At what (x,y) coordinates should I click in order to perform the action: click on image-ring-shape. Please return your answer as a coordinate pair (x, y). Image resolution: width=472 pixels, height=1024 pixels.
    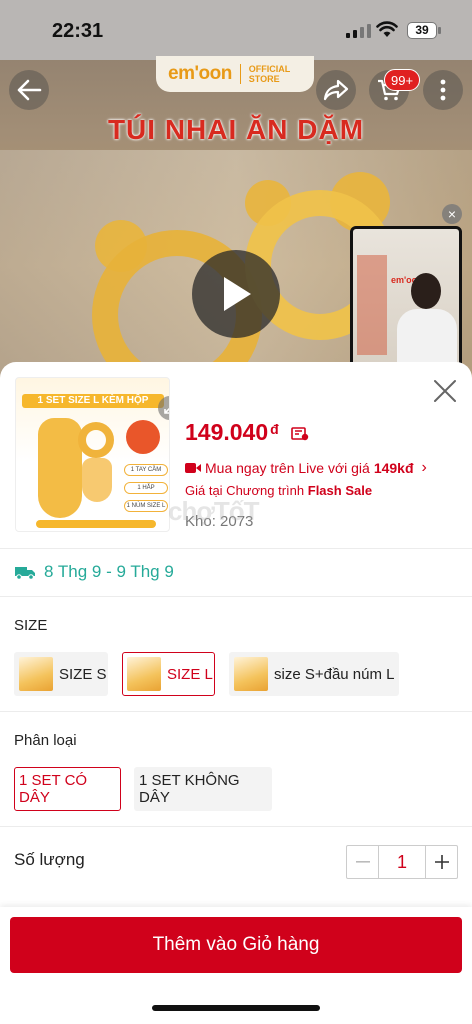
    Looking at the image, I should click on (96, 440).